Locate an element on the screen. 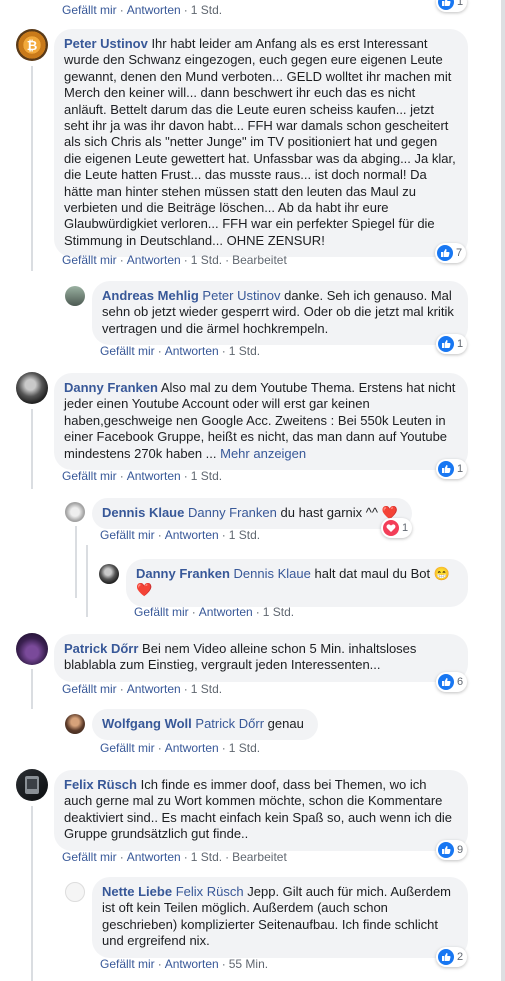 This screenshot has width=505, height=981. comment-author: Peter Ustinov is located at coordinates (106, 43).